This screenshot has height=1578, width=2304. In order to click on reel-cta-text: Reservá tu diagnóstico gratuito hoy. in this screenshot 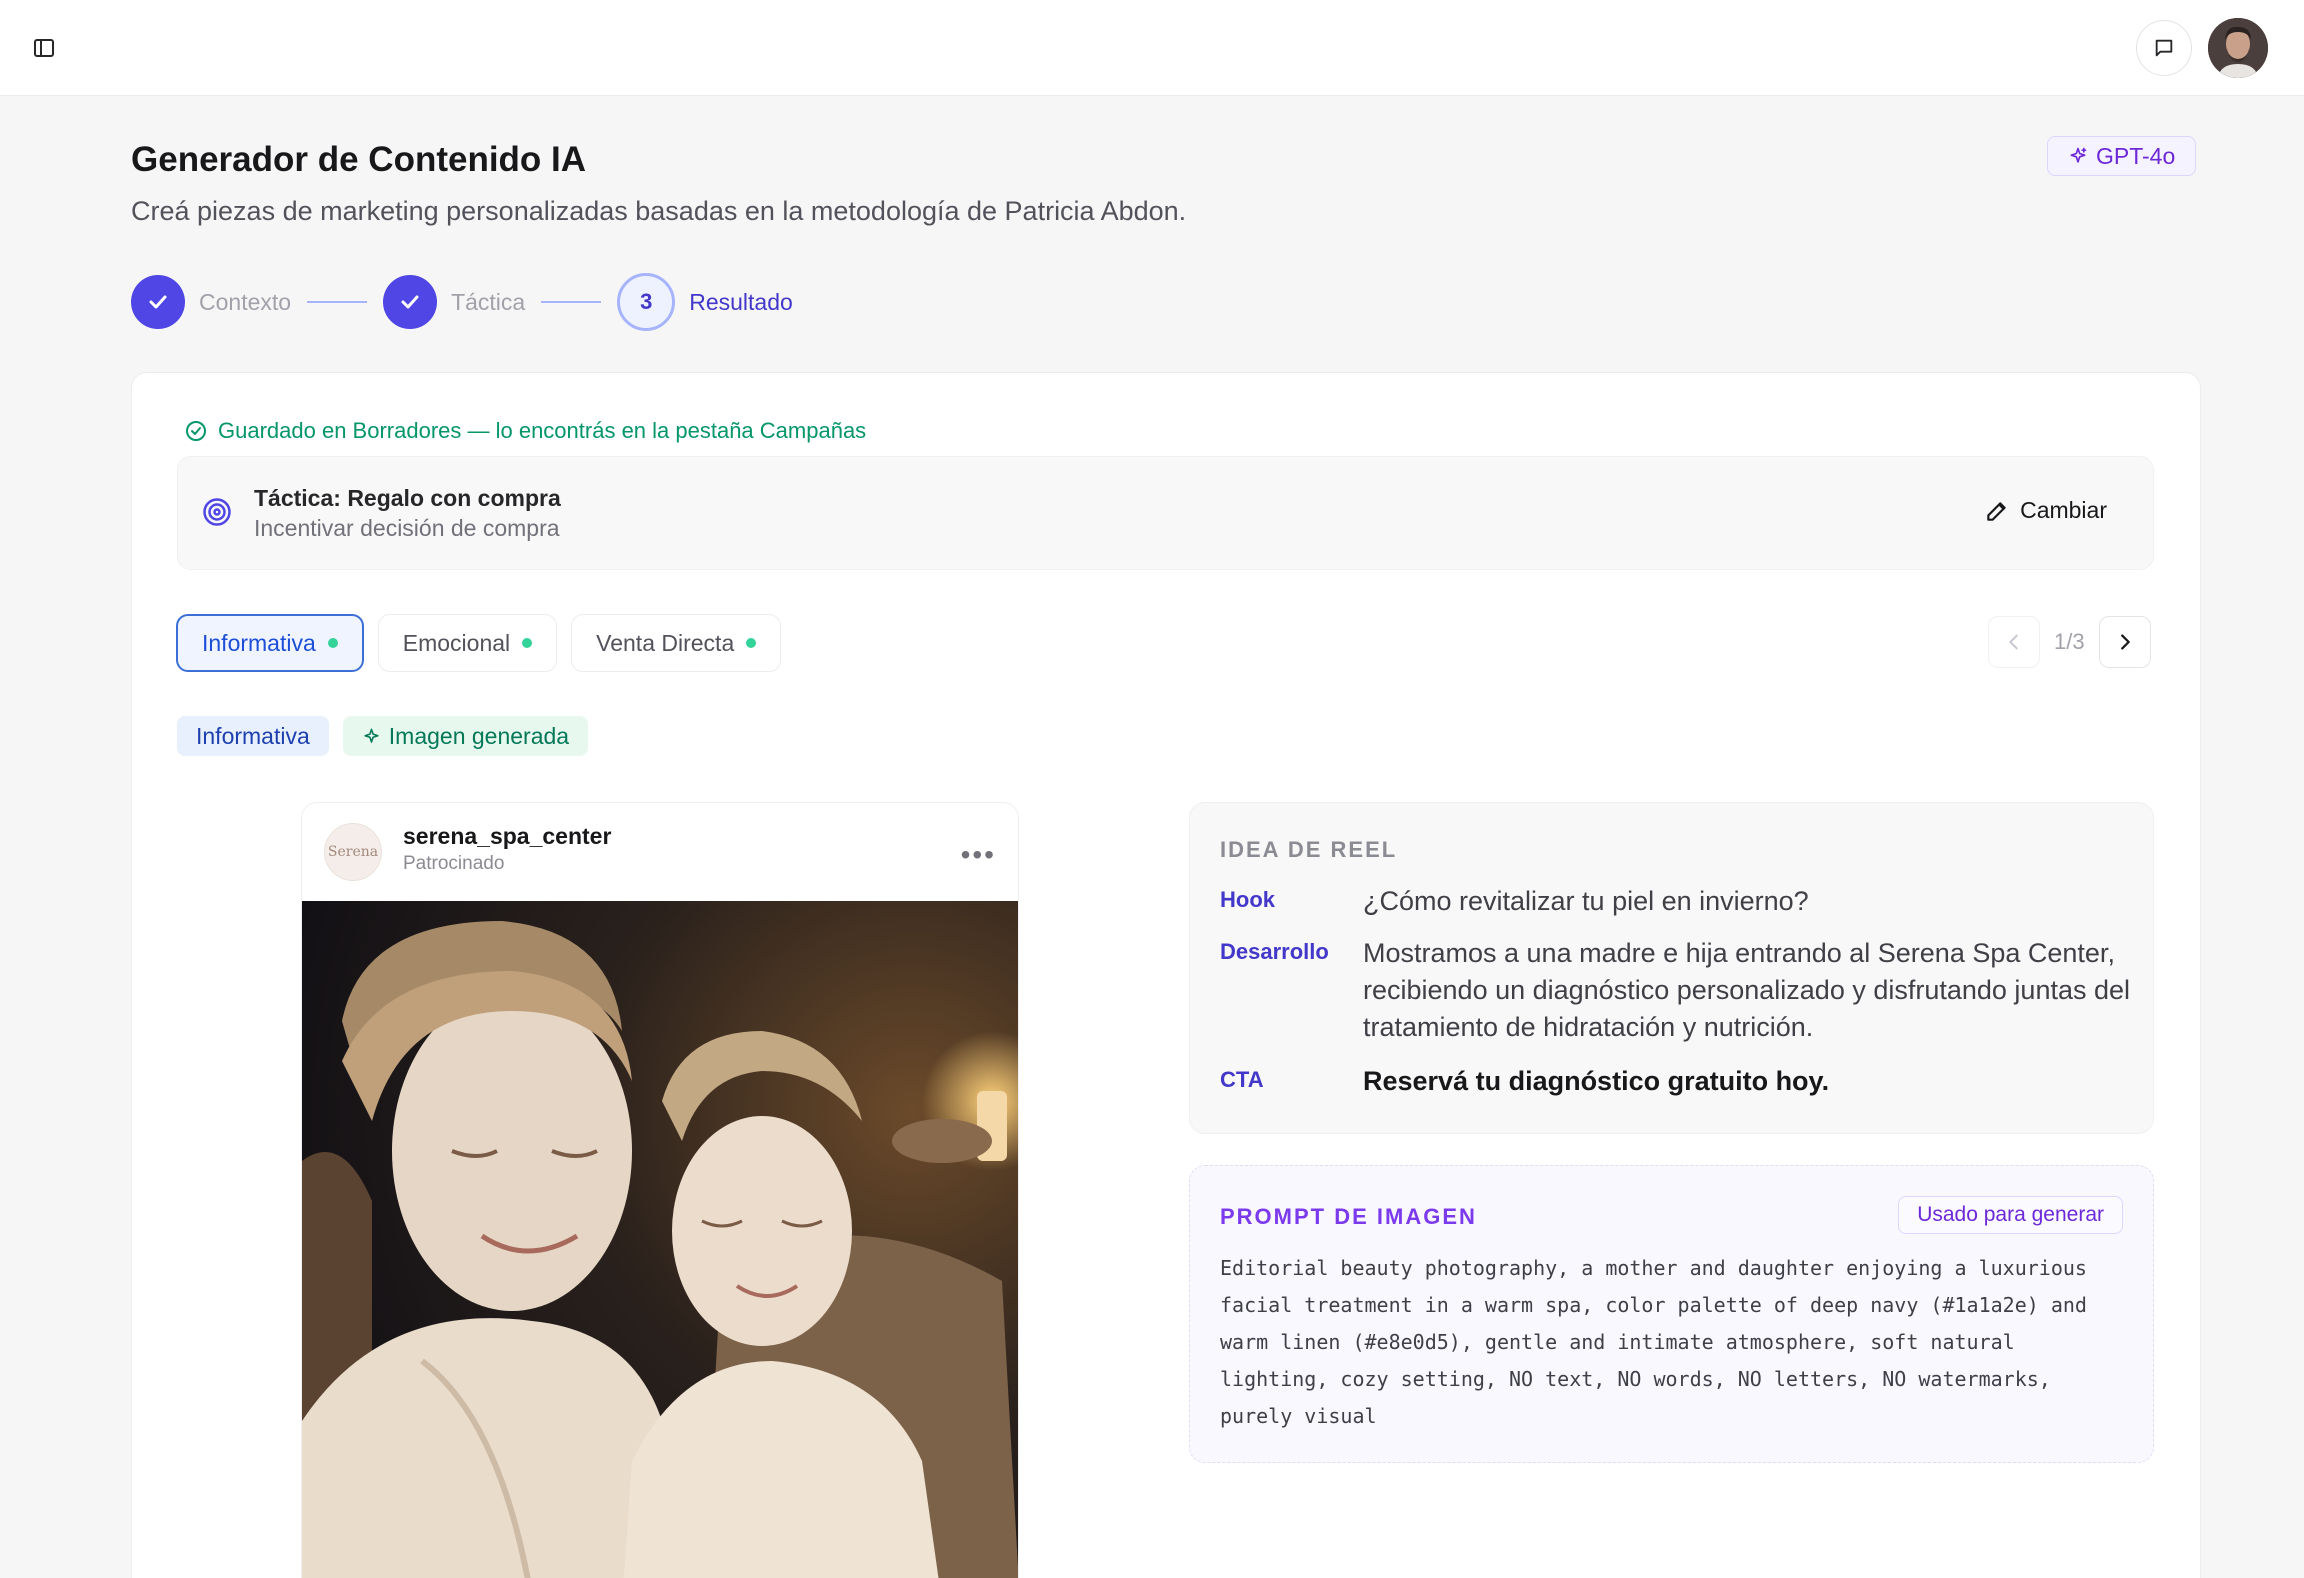, I will do `click(1596, 1081)`.